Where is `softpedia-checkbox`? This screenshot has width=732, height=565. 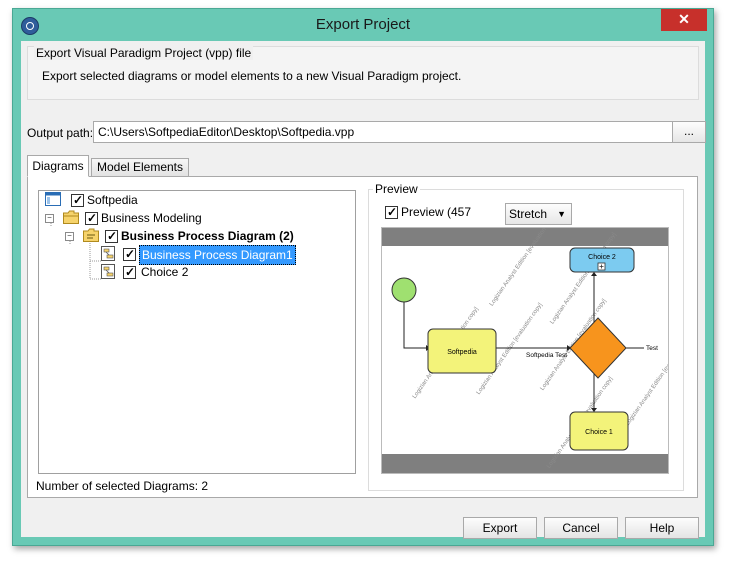 softpedia-checkbox is located at coordinates (77, 200).